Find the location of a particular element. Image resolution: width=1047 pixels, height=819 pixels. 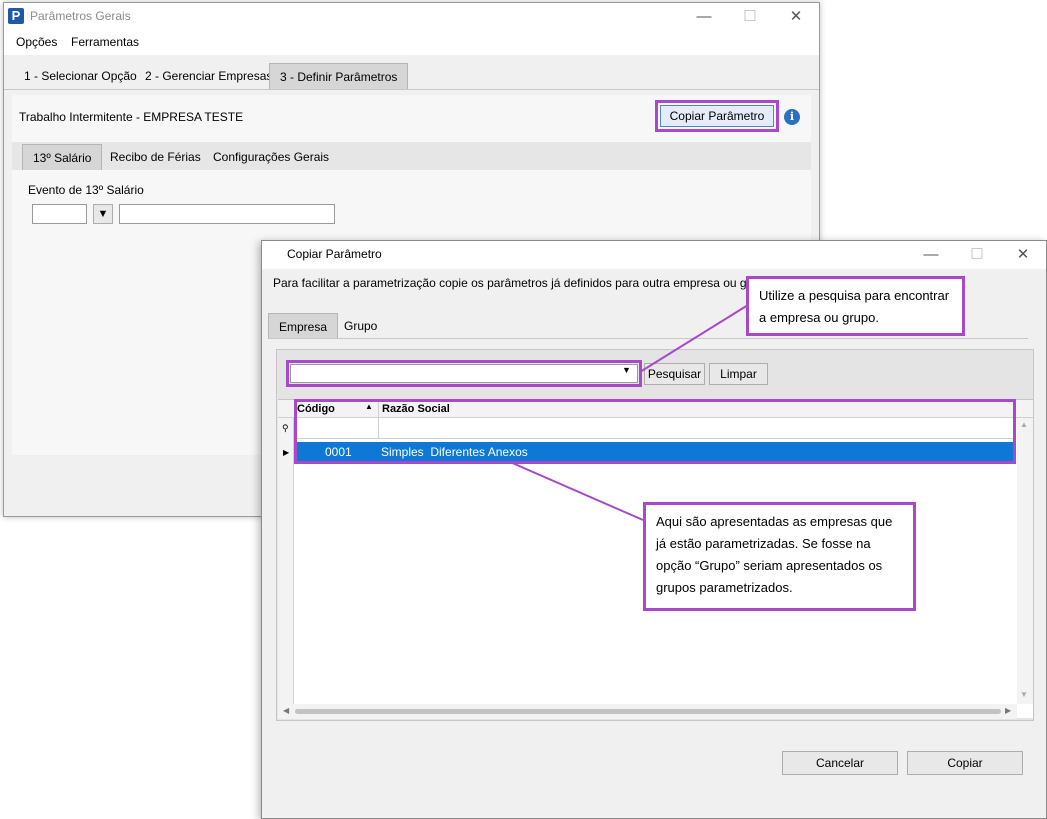

pesquisar-button: Pesquisar is located at coordinates (674, 374).